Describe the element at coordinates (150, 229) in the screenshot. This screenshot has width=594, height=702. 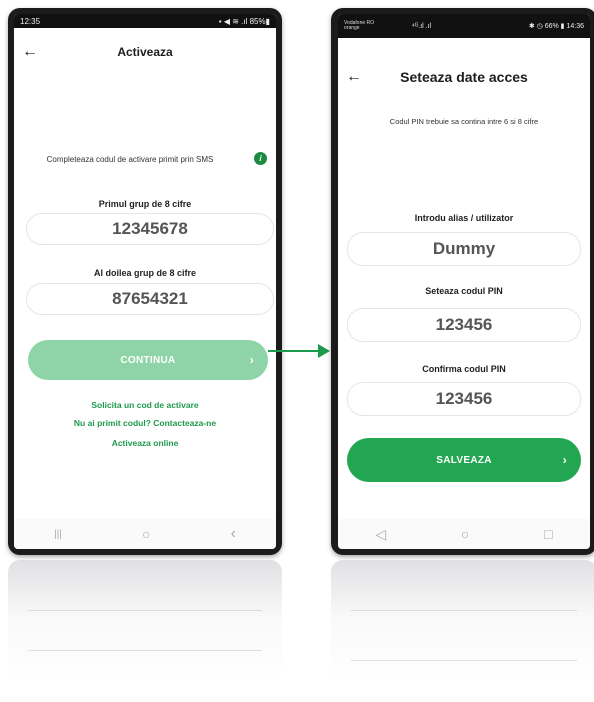
I see `group1-input: 12345678` at that location.